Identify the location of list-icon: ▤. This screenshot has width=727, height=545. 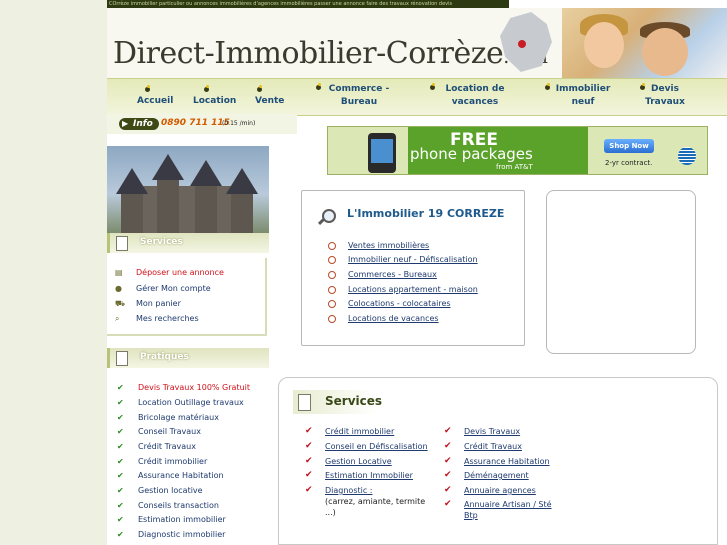
(119, 272).